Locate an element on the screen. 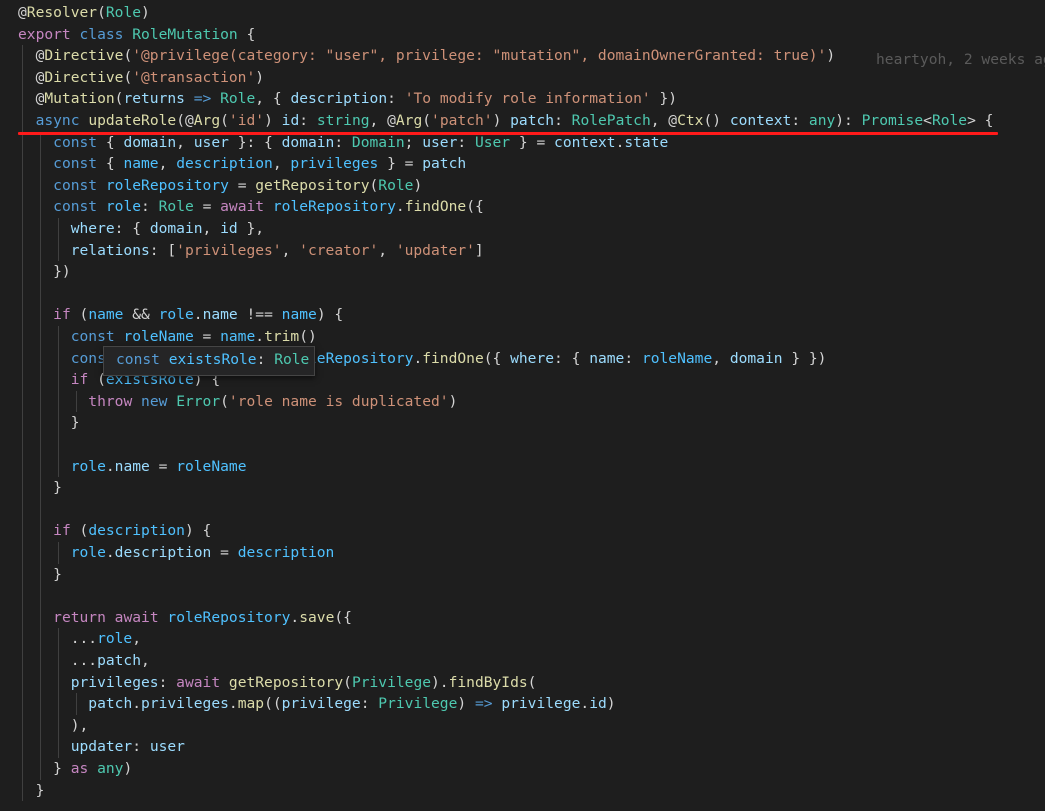  hover-sep: : is located at coordinates (265, 359).